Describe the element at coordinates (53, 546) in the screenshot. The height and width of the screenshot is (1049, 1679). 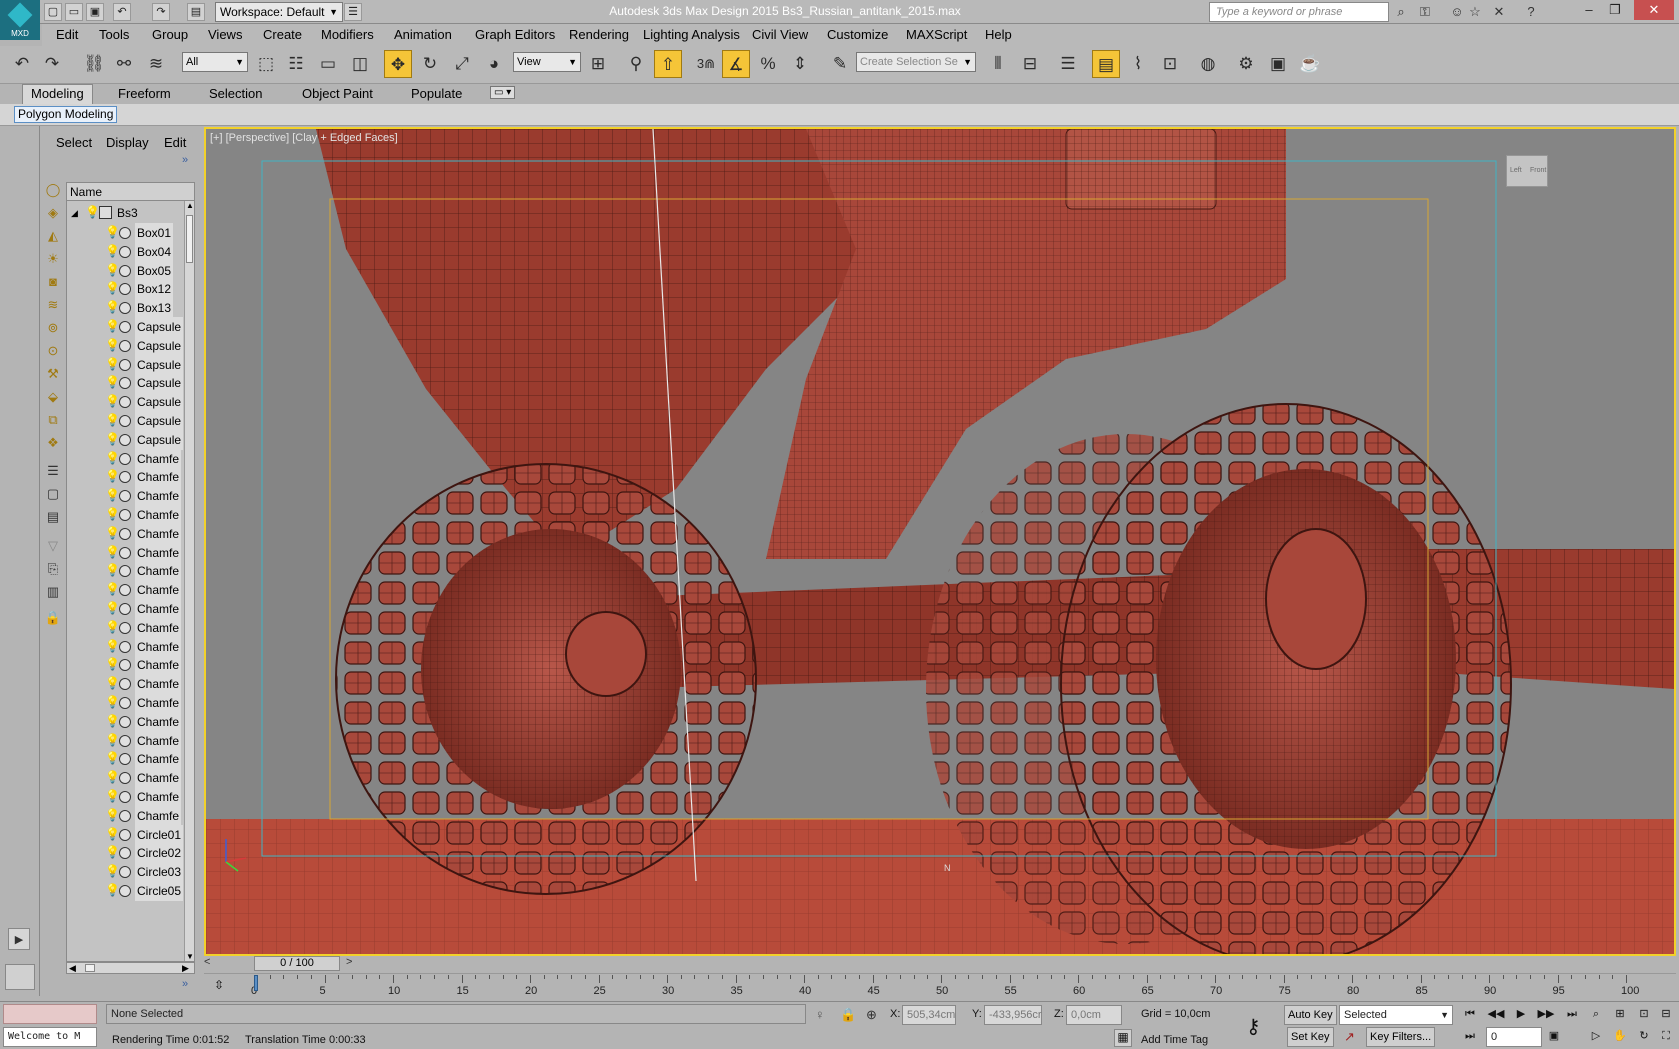
I see `filter-funnel-icon: ▽` at that location.